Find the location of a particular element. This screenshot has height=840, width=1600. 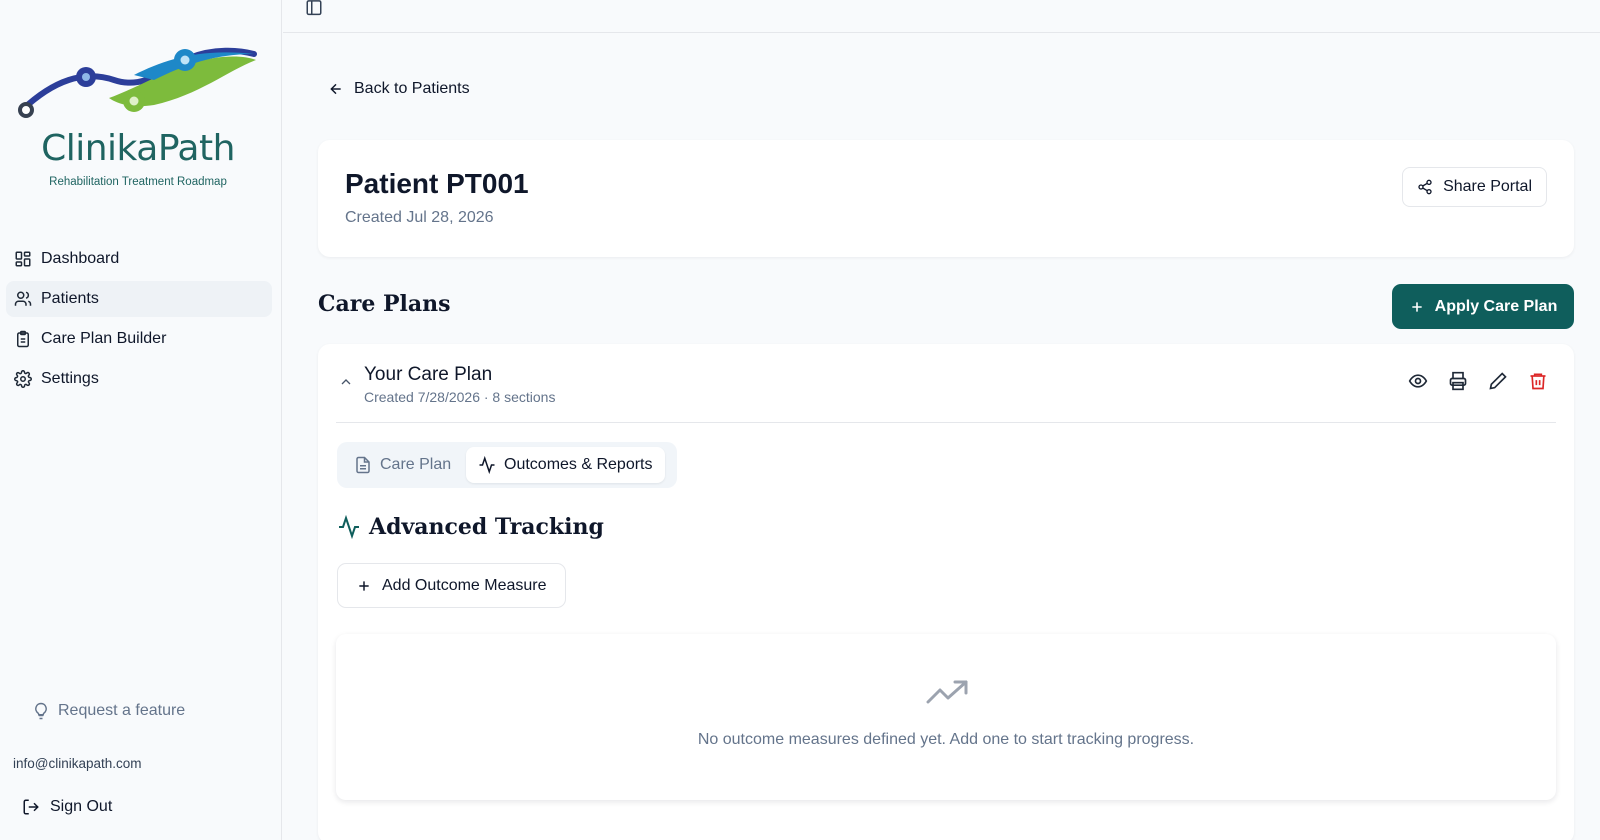

patient-title: Patient PT001 is located at coordinates (437, 183).